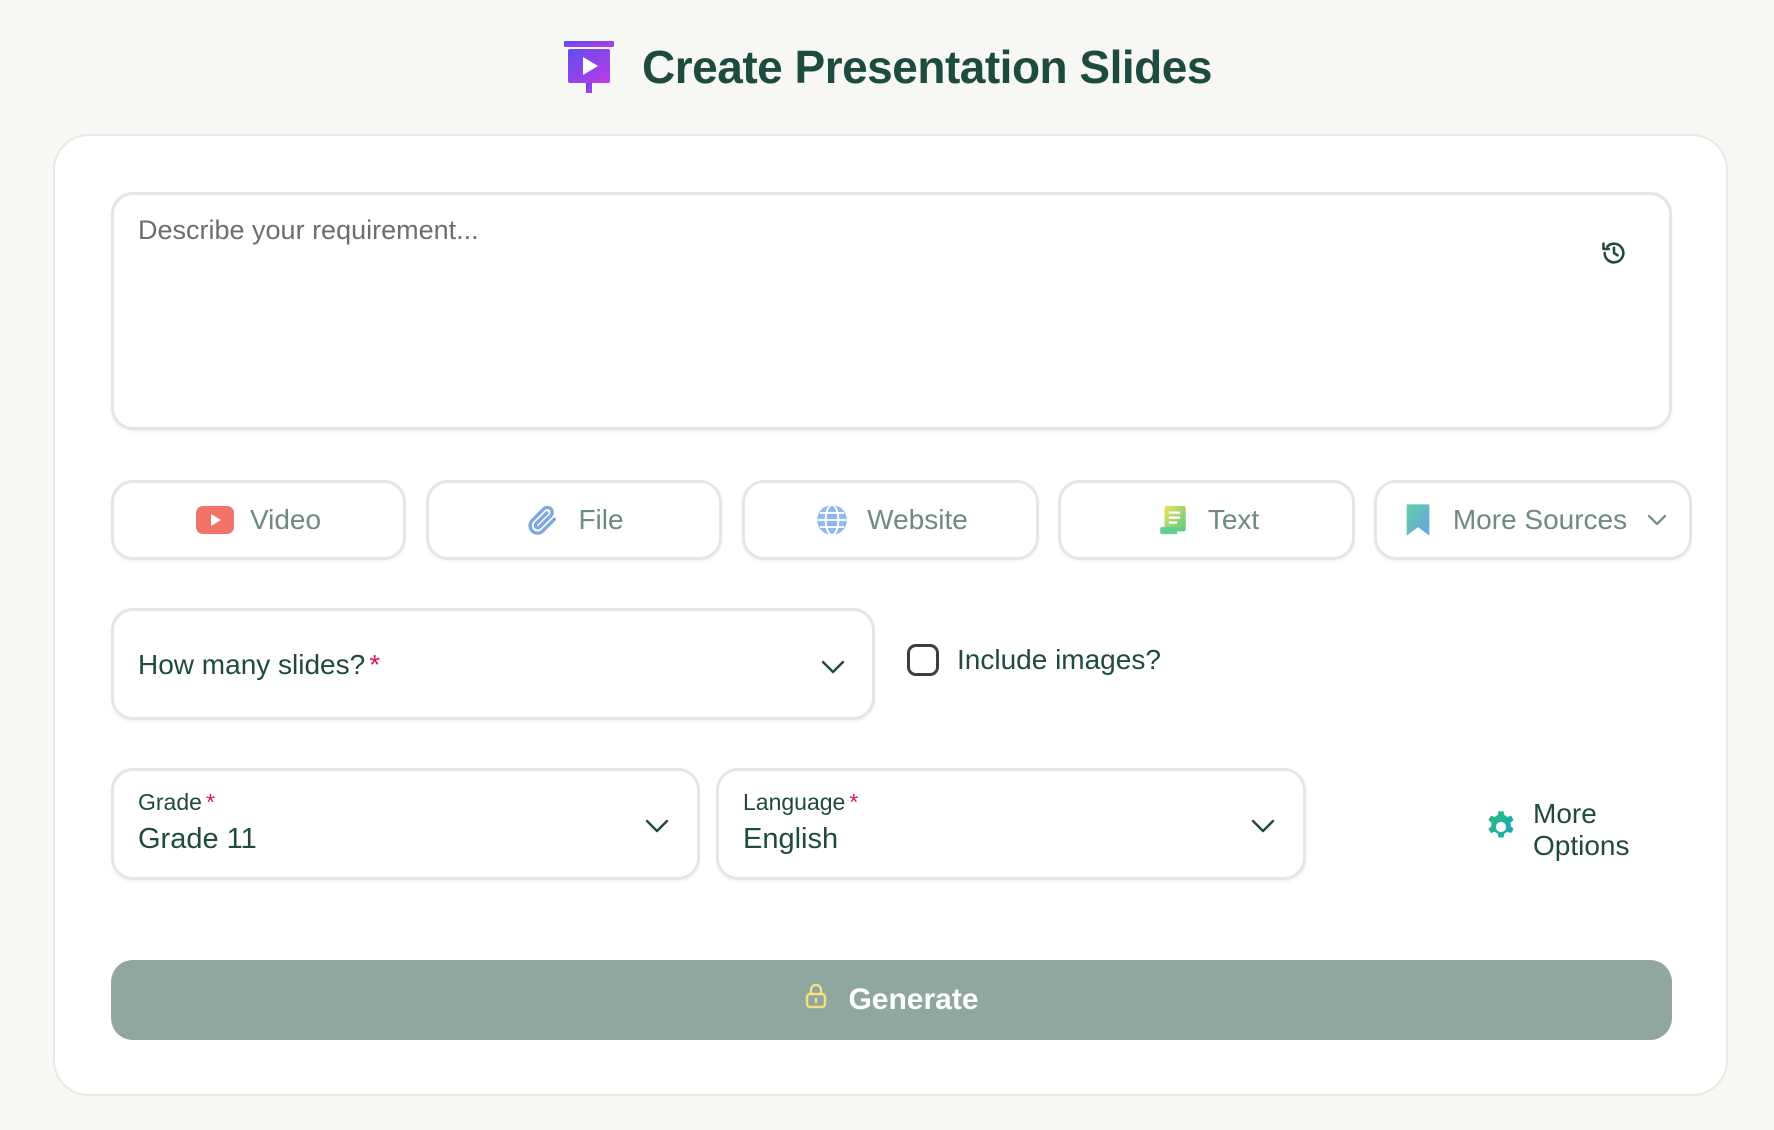  I want to click on page-header: Create Presentation Slides, so click(887, 67).